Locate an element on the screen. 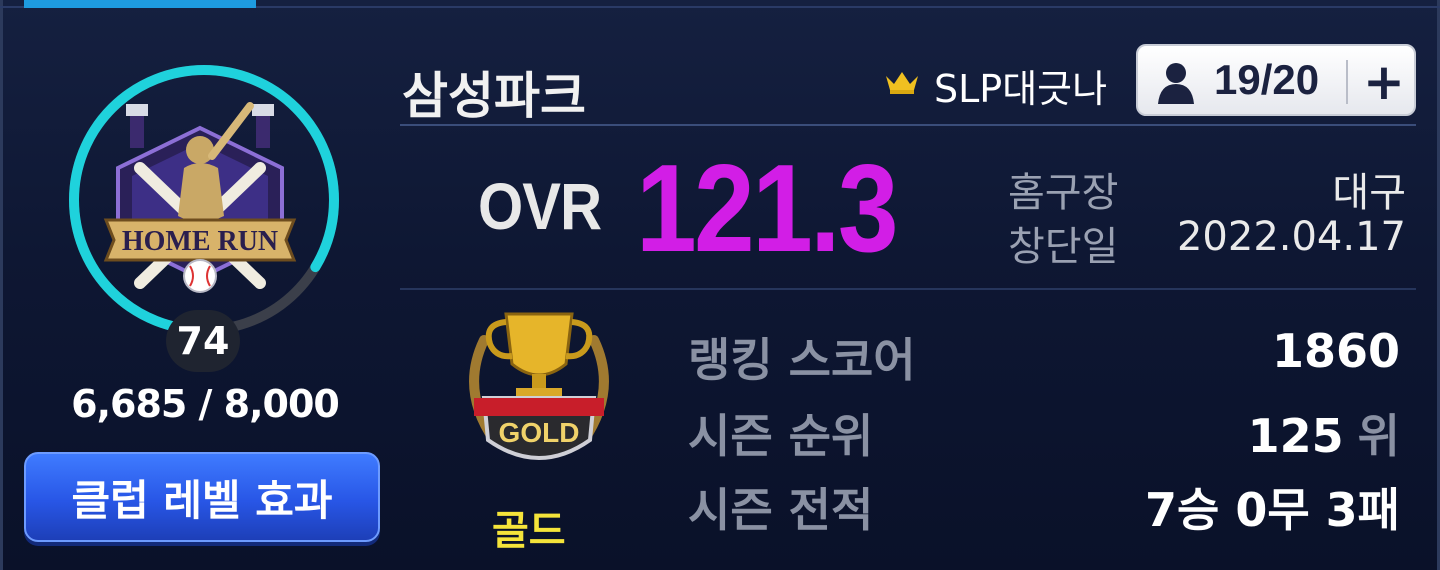  member-count-box: 19/20 + is located at coordinates (1276, 80).